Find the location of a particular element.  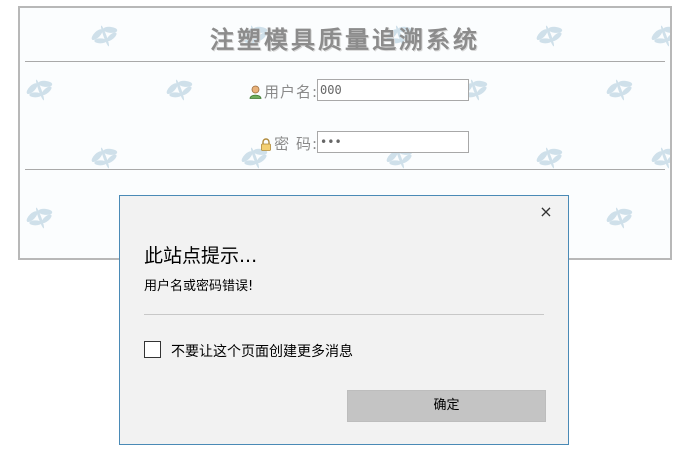

lock-icon is located at coordinates (266, 146).